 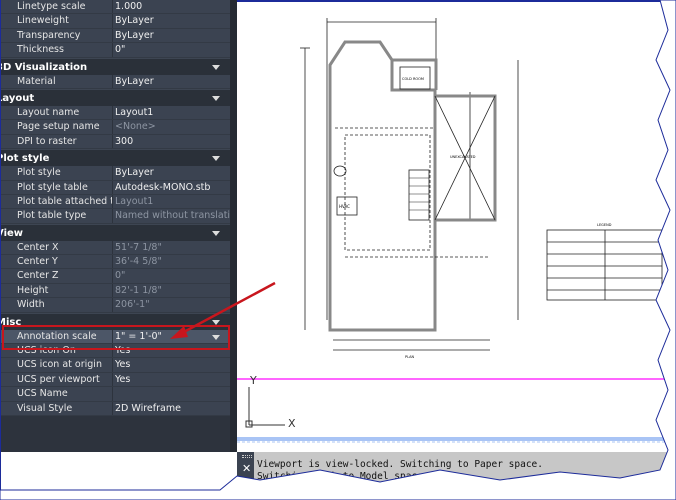 What do you see at coordinates (253, 380) in the screenshot?
I see `ucs-y-label: Y` at bounding box center [253, 380].